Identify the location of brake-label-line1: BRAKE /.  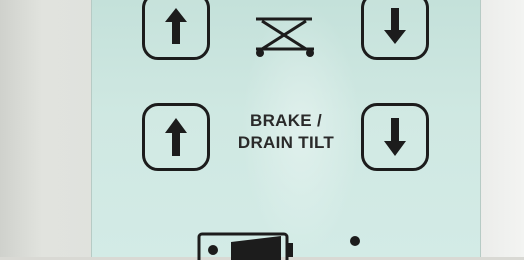
(286, 120).